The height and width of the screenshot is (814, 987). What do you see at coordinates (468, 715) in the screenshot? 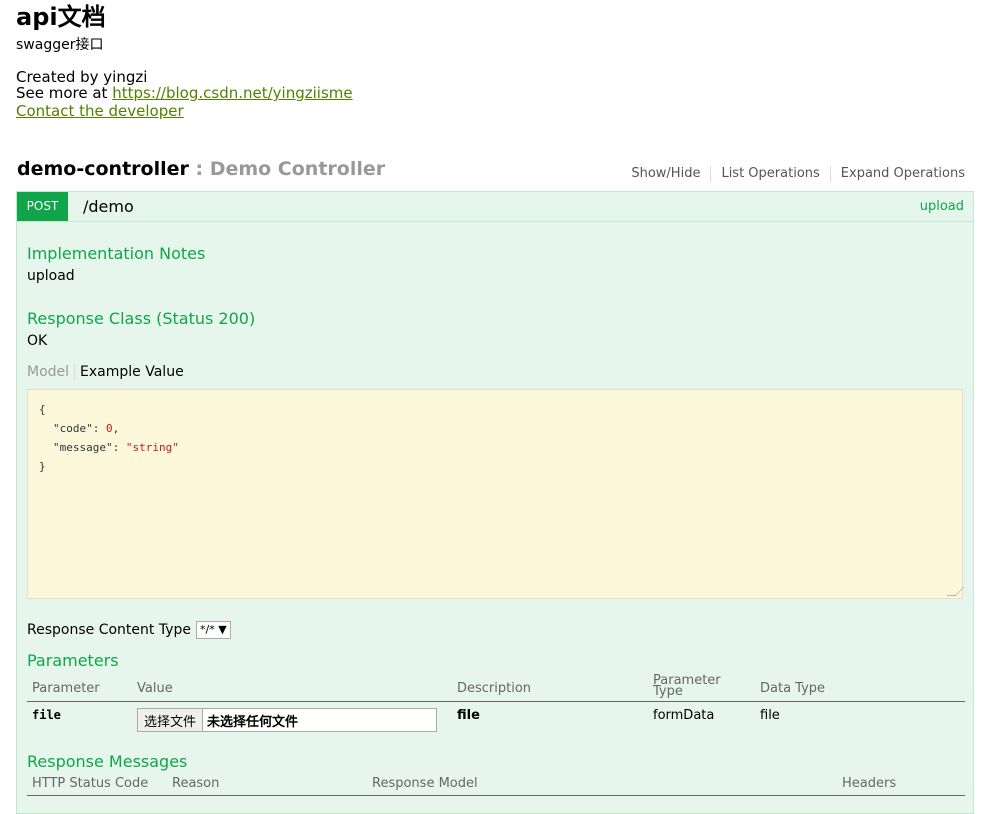
I see `param-description: file` at bounding box center [468, 715].